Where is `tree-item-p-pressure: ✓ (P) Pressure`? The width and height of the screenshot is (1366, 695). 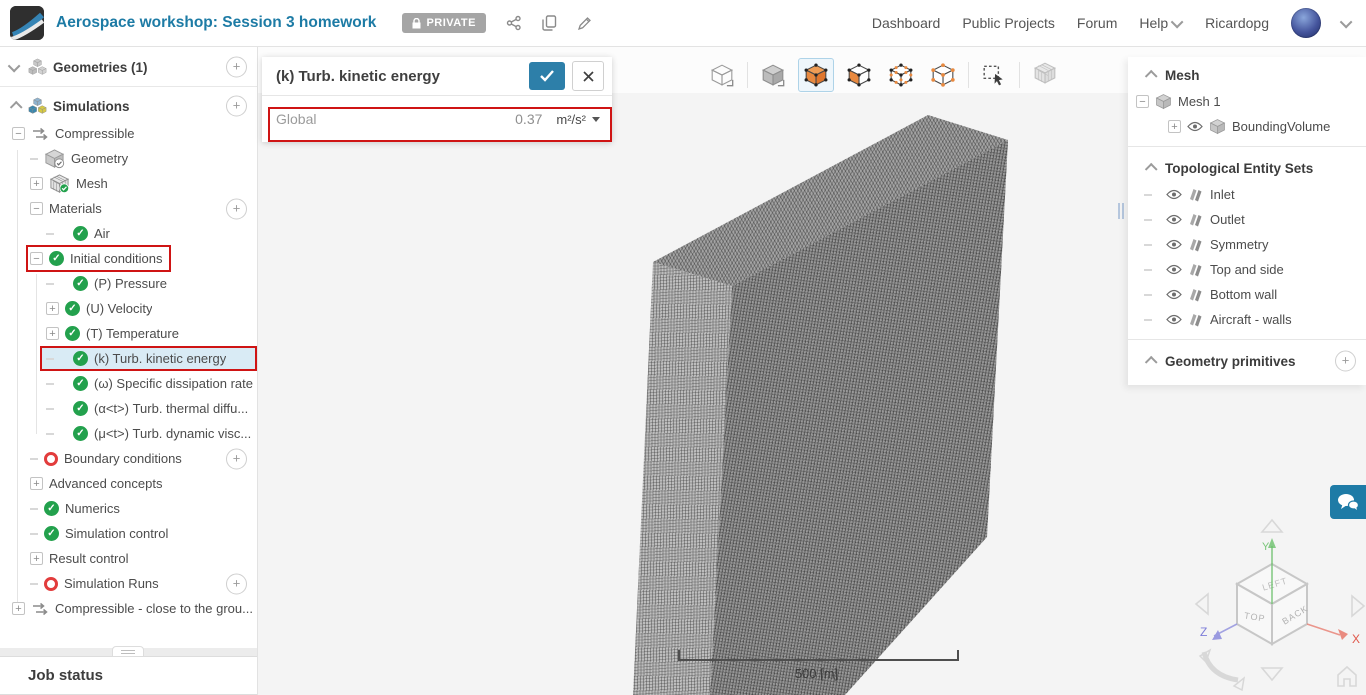
tree-item-p-pressure: ✓ (P) Pressure is located at coordinates (128, 283).